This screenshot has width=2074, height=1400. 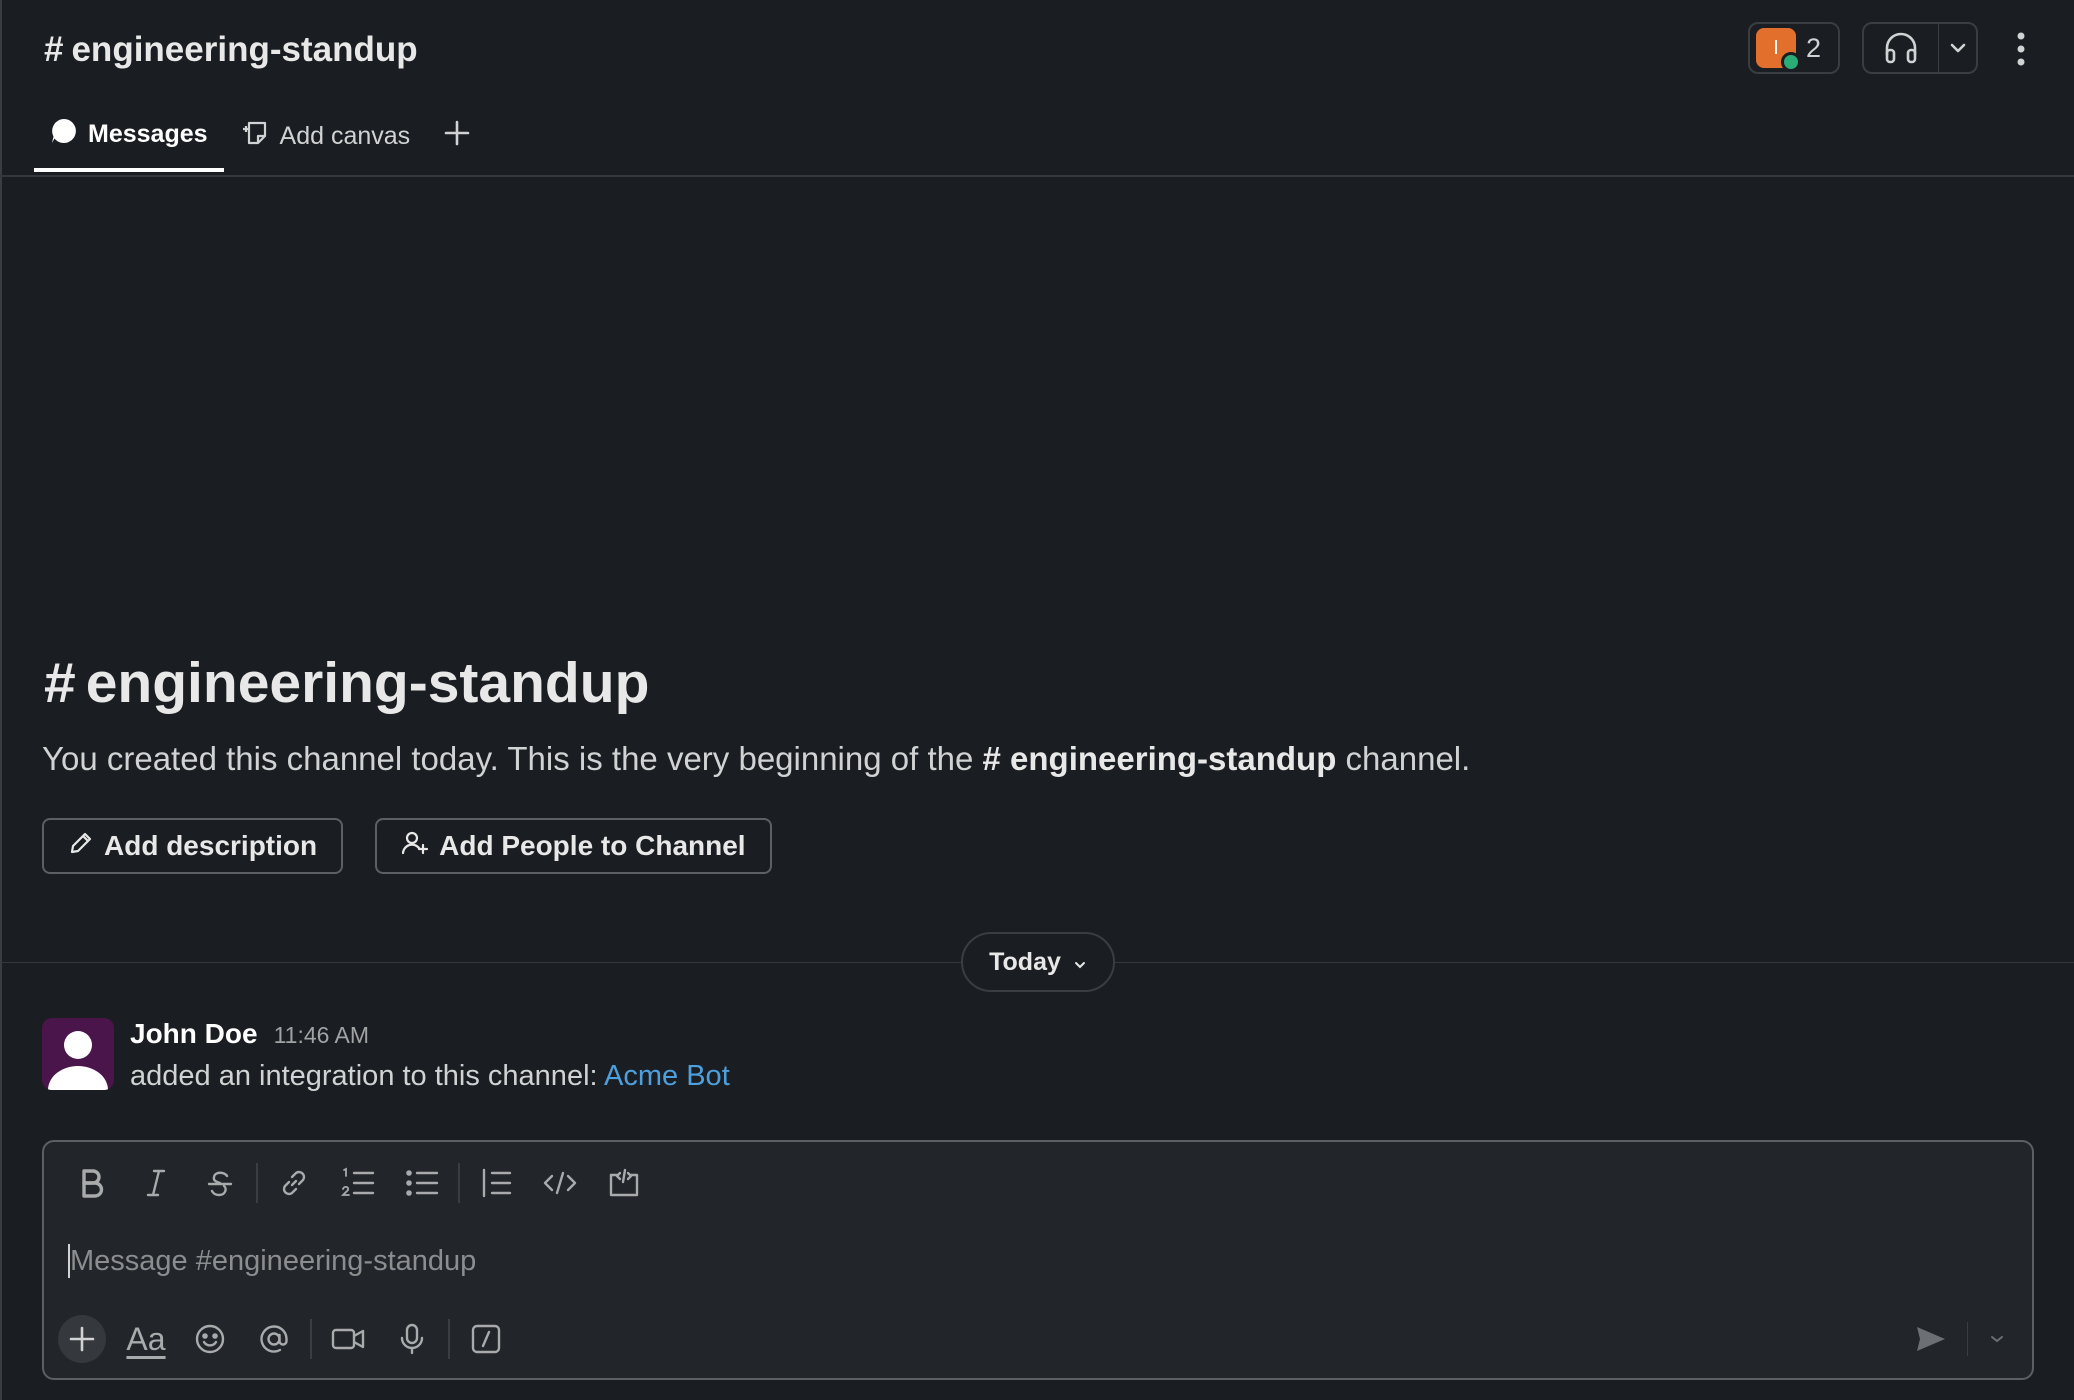 I want to click on message-header: John Doe 11:46 AM, so click(x=249, y=1034).